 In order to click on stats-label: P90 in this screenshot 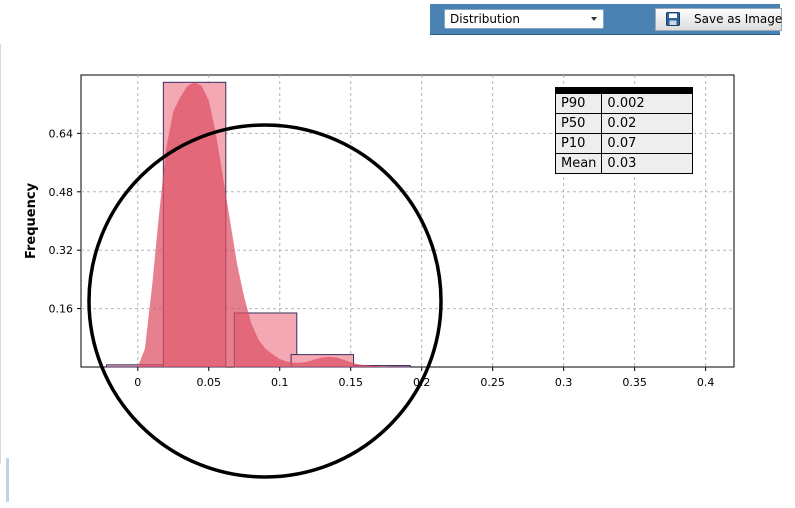, I will do `click(578, 103)`.